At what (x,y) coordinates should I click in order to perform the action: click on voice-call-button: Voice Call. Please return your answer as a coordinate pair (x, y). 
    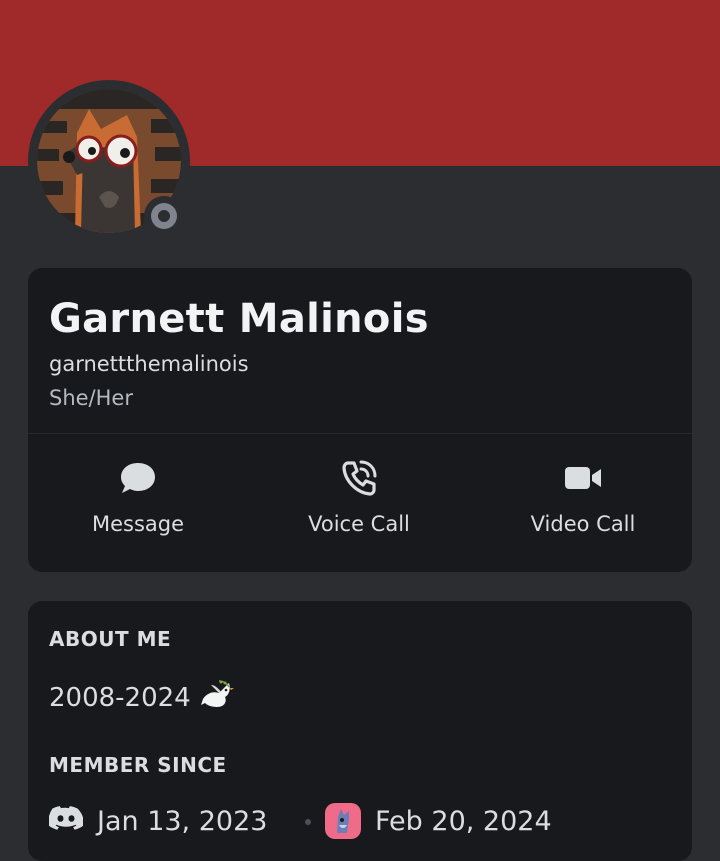
    Looking at the image, I should click on (359, 503).